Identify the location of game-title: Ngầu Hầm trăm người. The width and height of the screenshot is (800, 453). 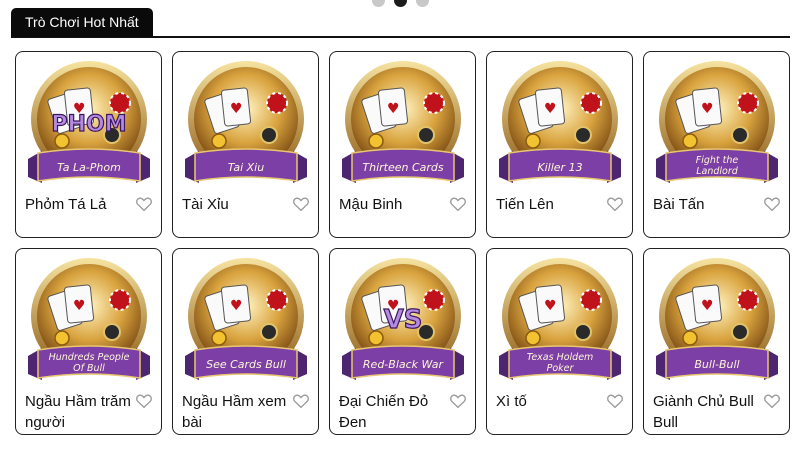
(78, 412).